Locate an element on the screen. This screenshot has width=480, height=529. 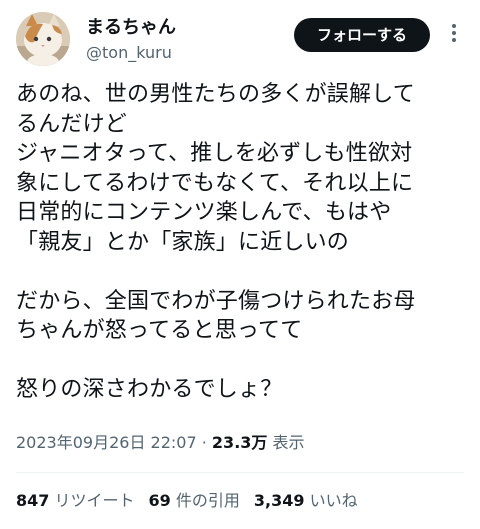
views-count: 23.3万 is located at coordinates (239, 442).